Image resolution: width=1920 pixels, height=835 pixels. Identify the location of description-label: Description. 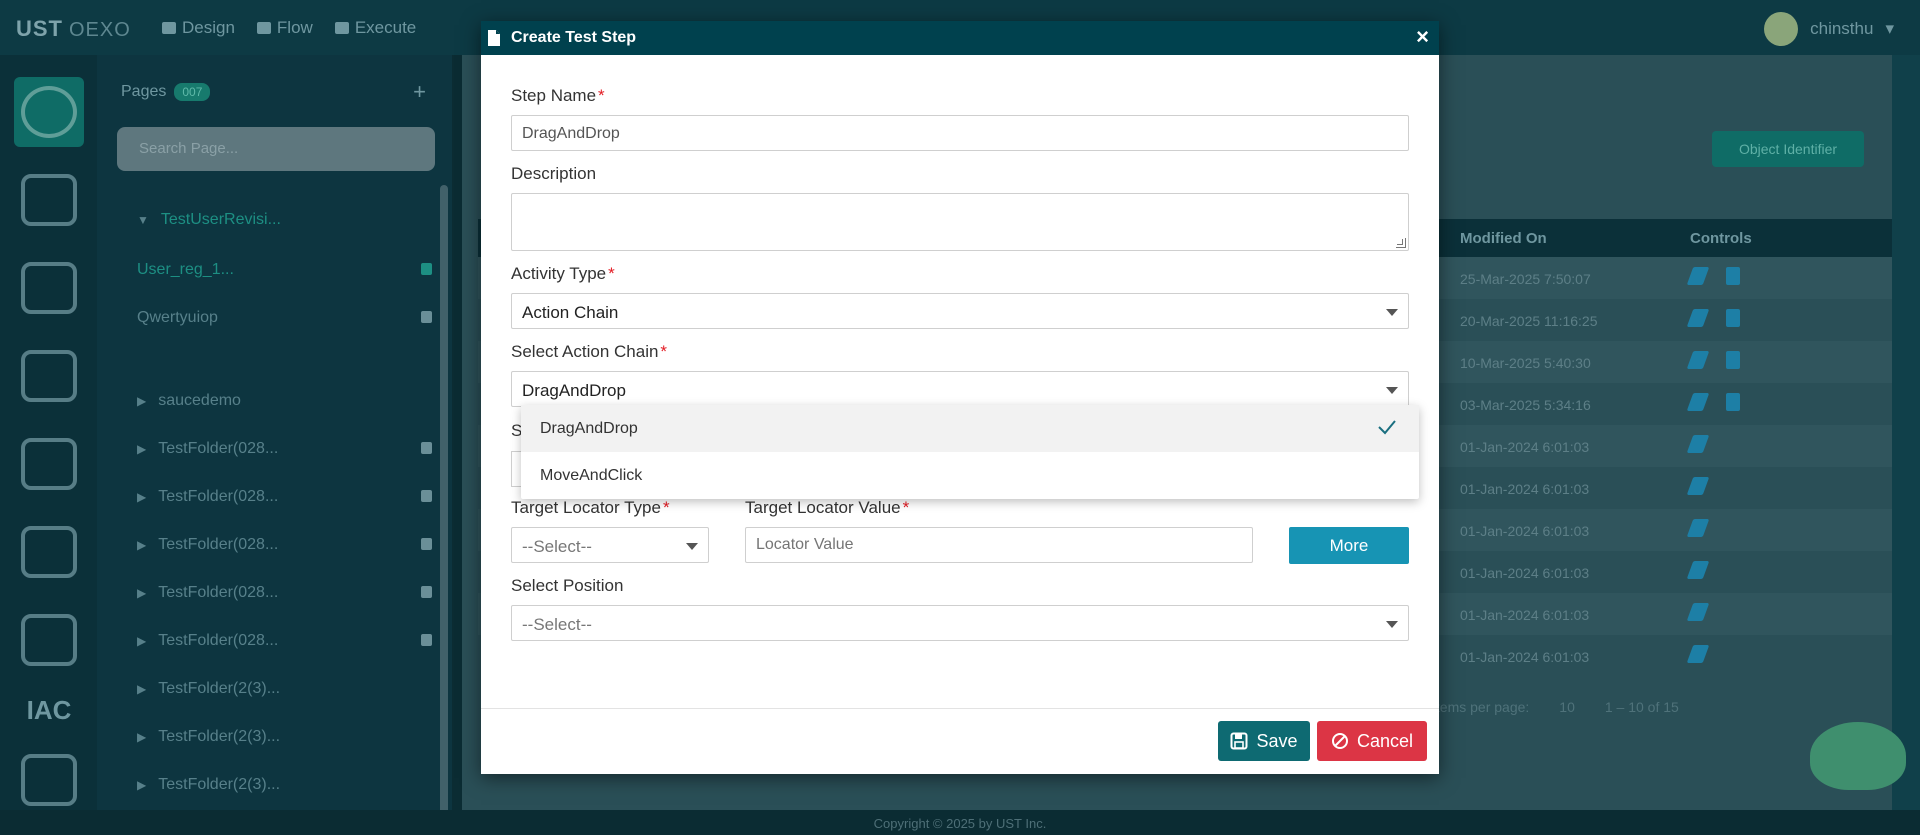
(554, 173).